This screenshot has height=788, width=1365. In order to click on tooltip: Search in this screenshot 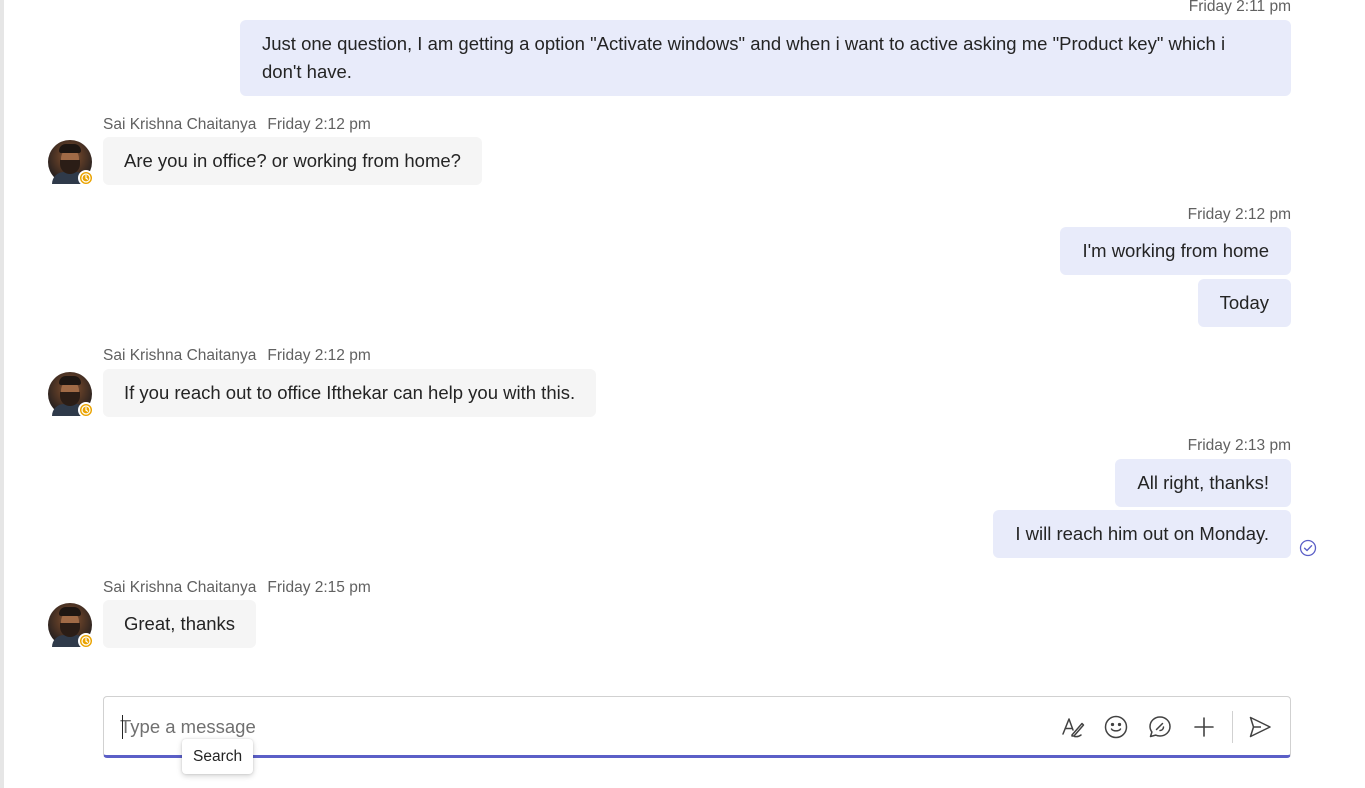, I will do `click(218, 756)`.